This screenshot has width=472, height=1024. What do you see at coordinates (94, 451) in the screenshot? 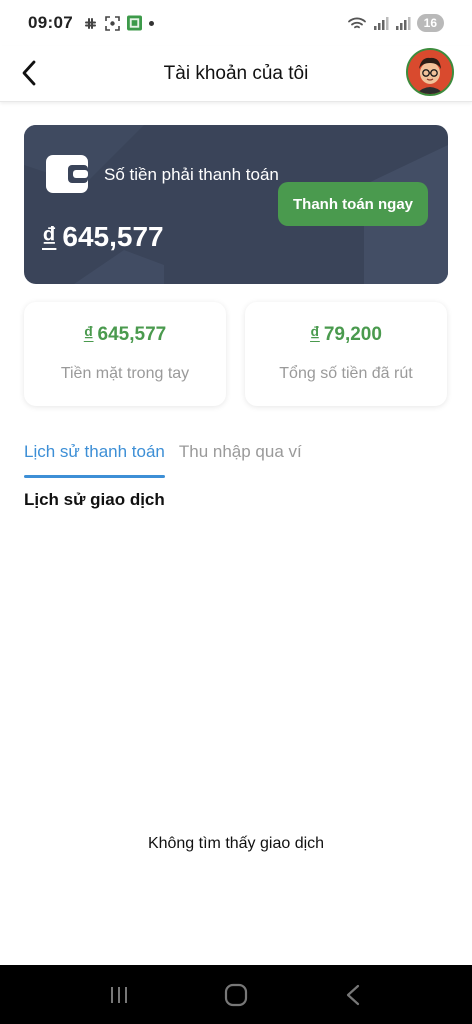
I see `tab-label: Lịch sử thanh toán` at bounding box center [94, 451].